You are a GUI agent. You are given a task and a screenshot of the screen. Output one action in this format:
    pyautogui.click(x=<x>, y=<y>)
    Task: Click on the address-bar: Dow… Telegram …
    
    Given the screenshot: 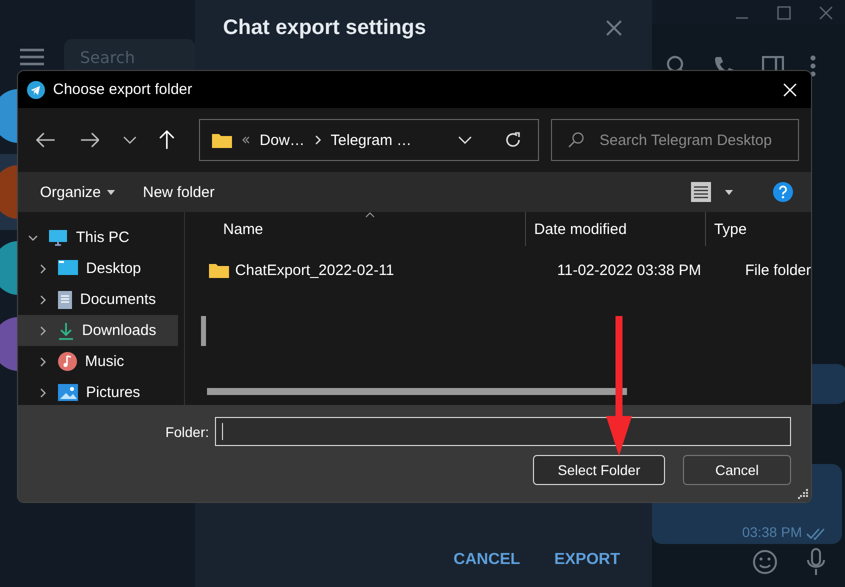 What is the action you would take?
    pyautogui.click(x=368, y=140)
    